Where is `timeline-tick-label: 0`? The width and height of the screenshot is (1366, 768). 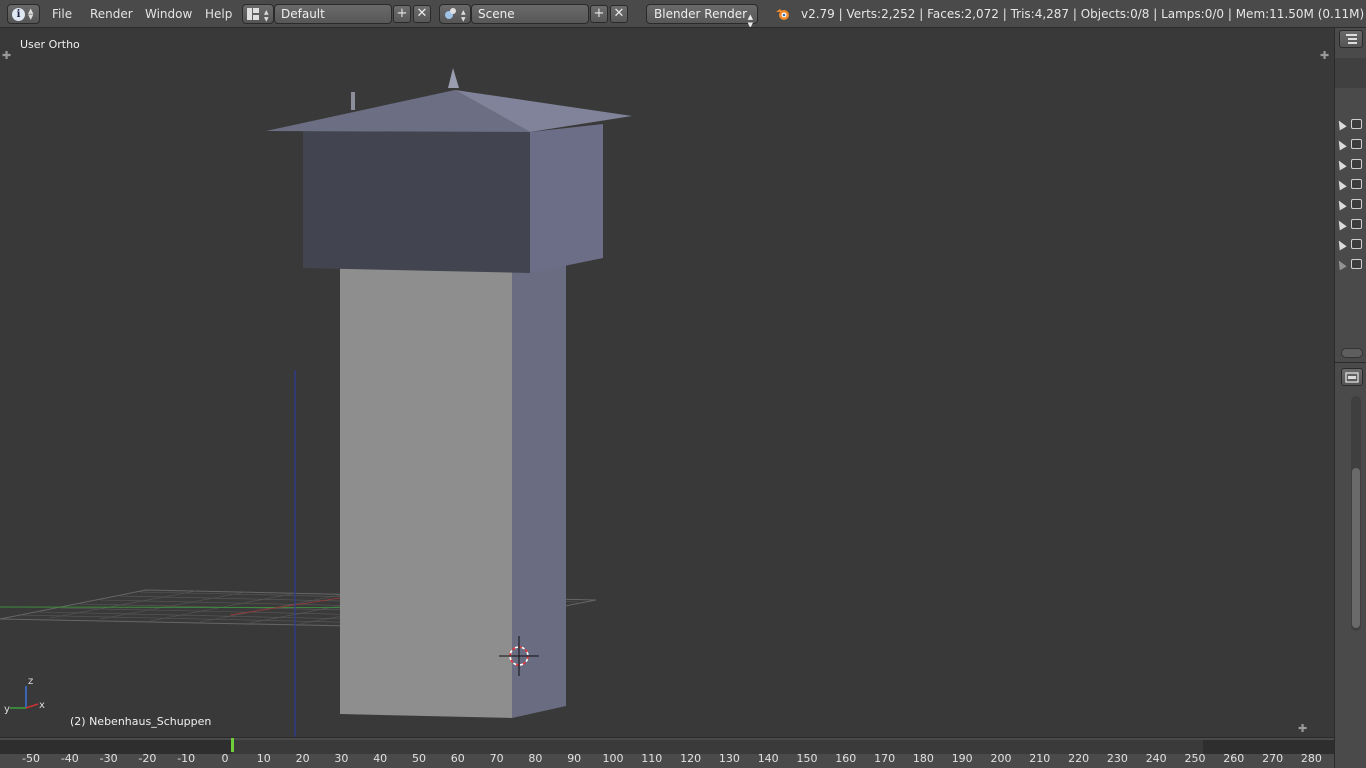 timeline-tick-label: 0 is located at coordinates (225, 758).